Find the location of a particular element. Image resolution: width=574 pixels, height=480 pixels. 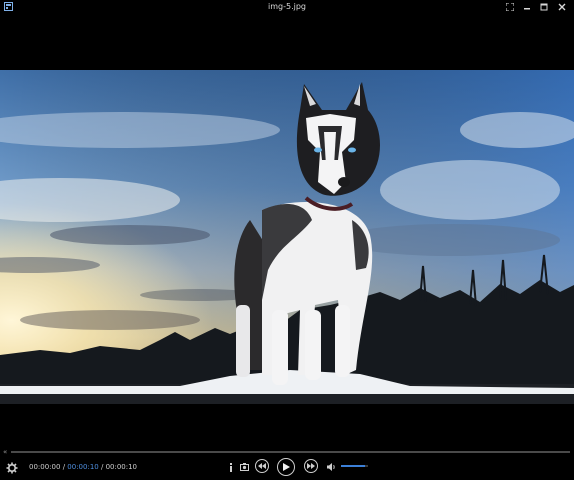

close-button is located at coordinates (562, 6).